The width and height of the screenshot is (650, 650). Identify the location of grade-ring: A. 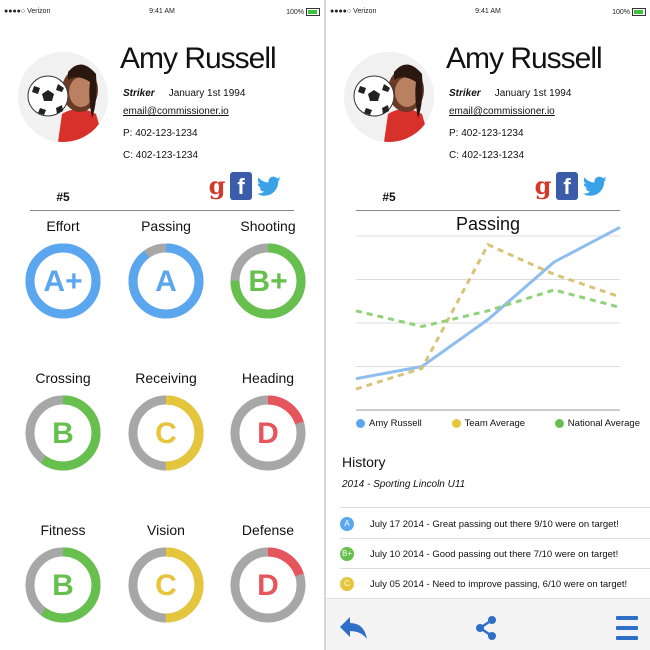
(166, 281).